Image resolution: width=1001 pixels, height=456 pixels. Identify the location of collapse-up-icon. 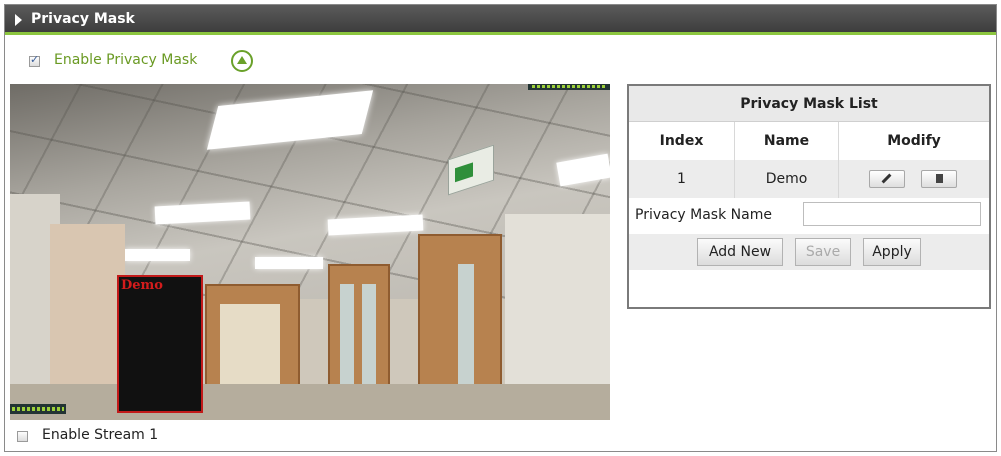
(242, 61).